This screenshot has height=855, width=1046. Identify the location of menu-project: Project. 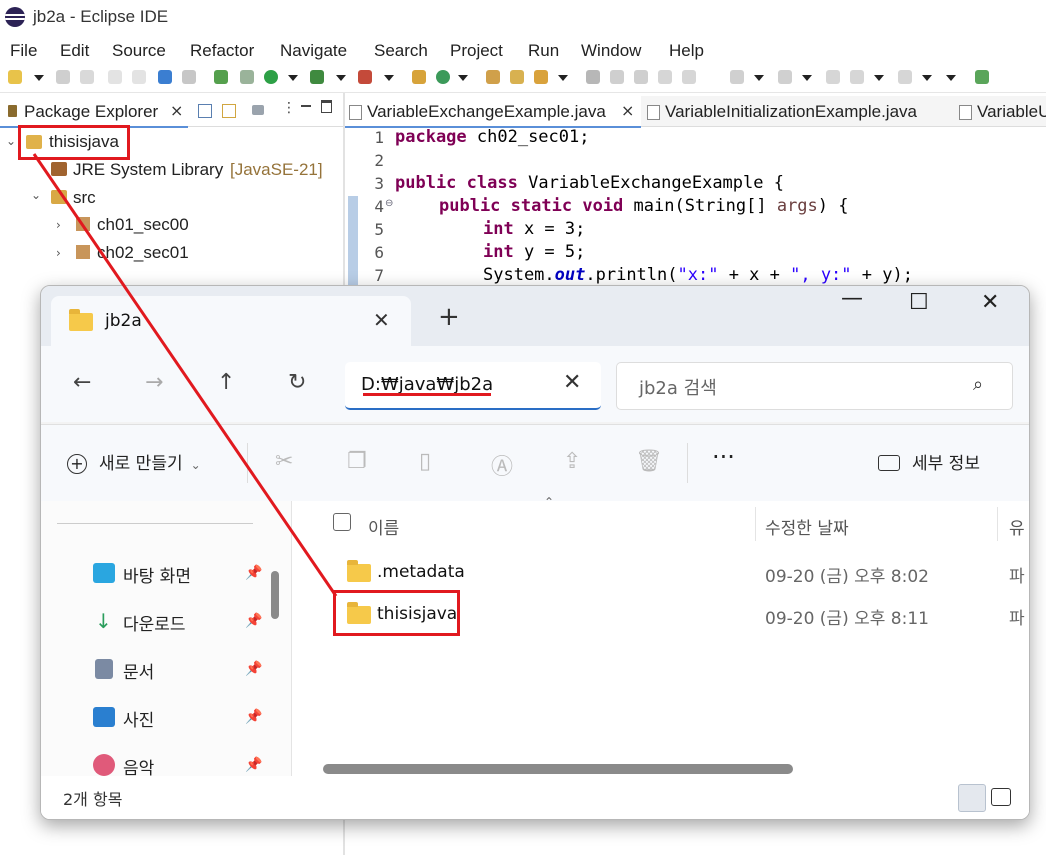
(476, 51).